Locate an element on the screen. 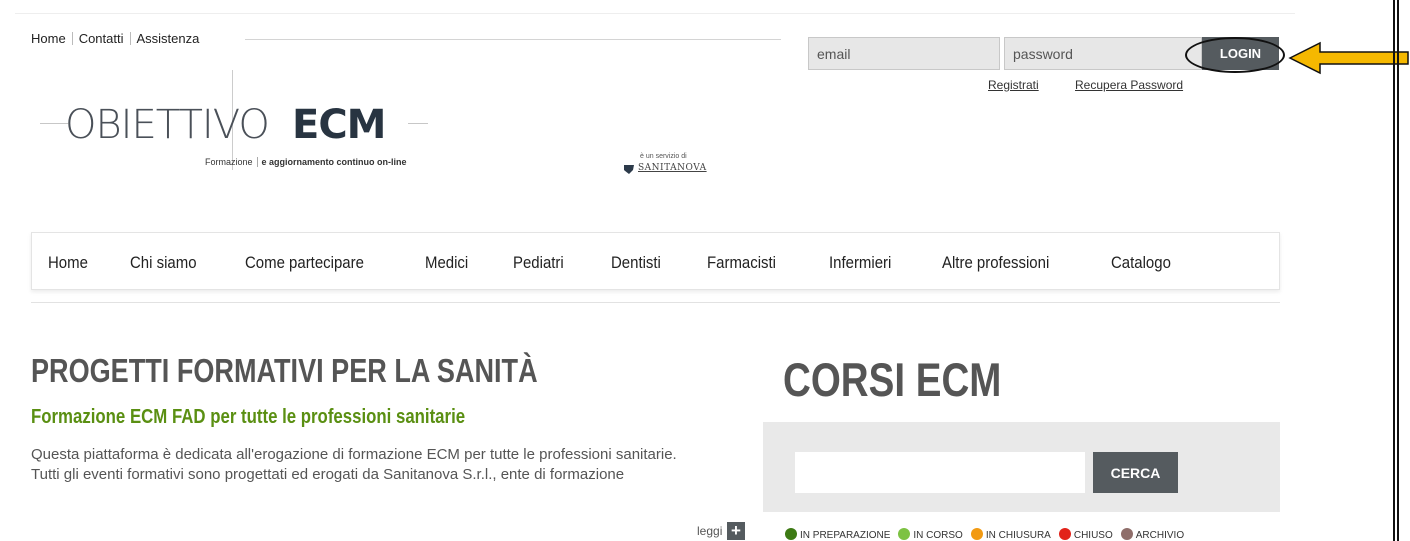  legend-item: ARCHIVIO is located at coordinates (1152, 534).